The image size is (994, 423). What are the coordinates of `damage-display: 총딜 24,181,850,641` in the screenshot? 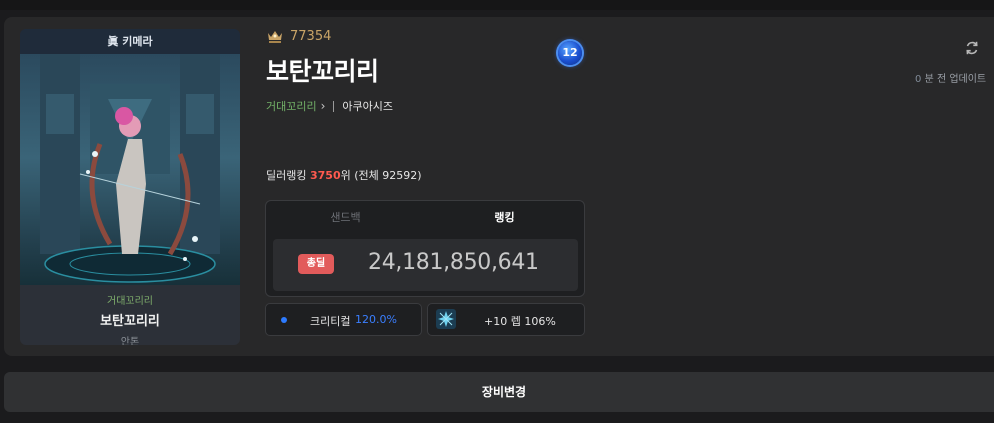 It's located at (425, 265).